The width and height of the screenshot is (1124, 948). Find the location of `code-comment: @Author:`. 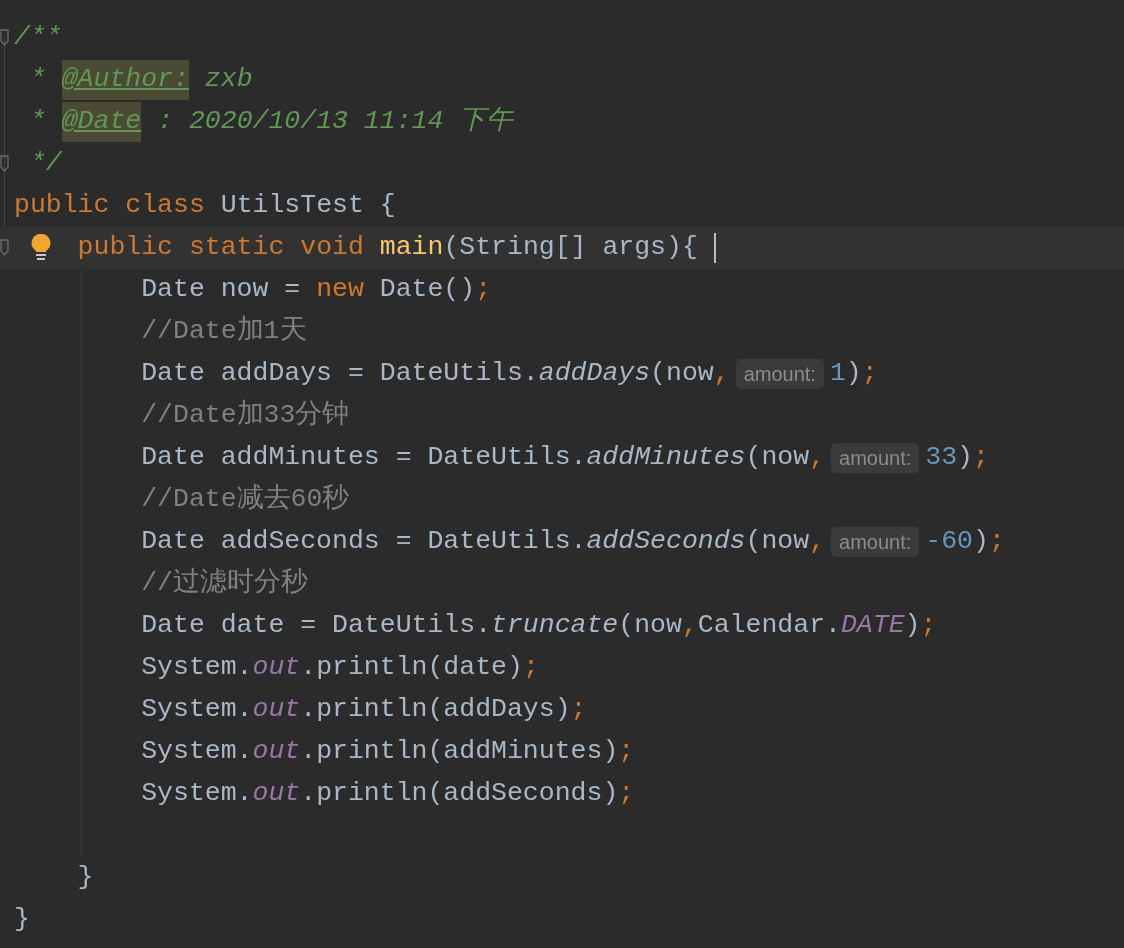

code-comment: @Author: is located at coordinates (125, 80).